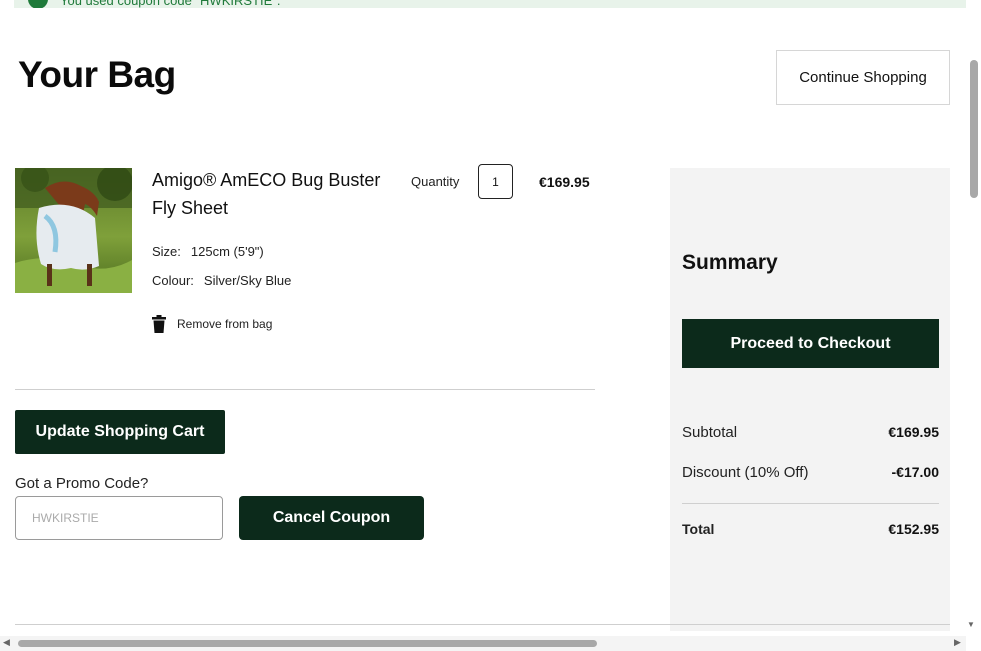 The height and width of the screenshot is (651, 981). I want to click on discount-value: -€17.00, so click(915, 472).